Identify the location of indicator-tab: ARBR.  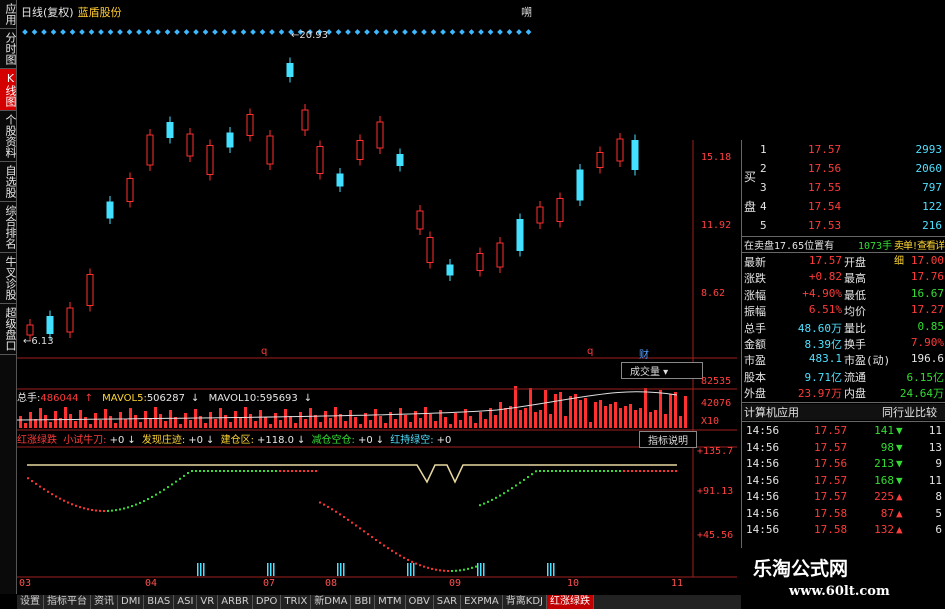
(235, 602).